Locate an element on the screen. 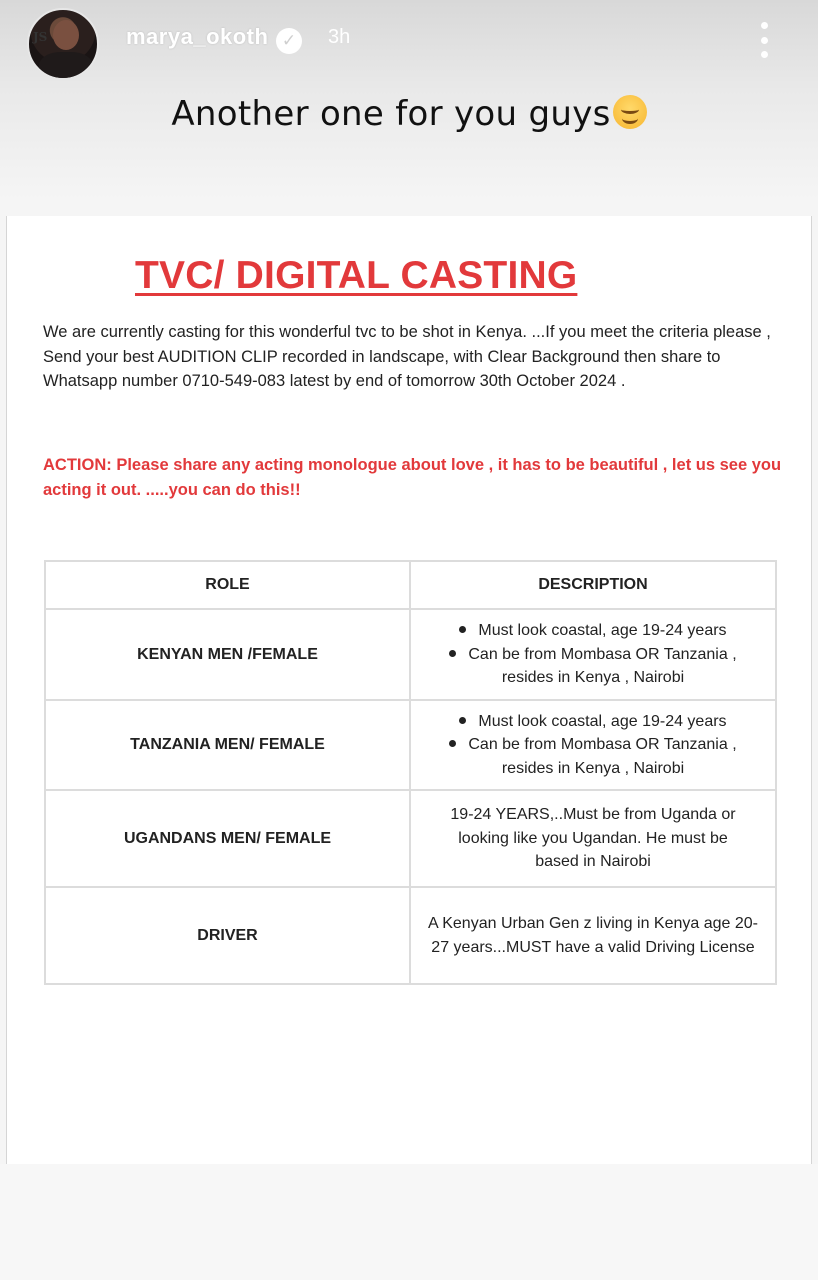 The image size is (818, 1280). role-cell: UGANDANS MEN/ FEMALE is located at coordinates (227, 838).